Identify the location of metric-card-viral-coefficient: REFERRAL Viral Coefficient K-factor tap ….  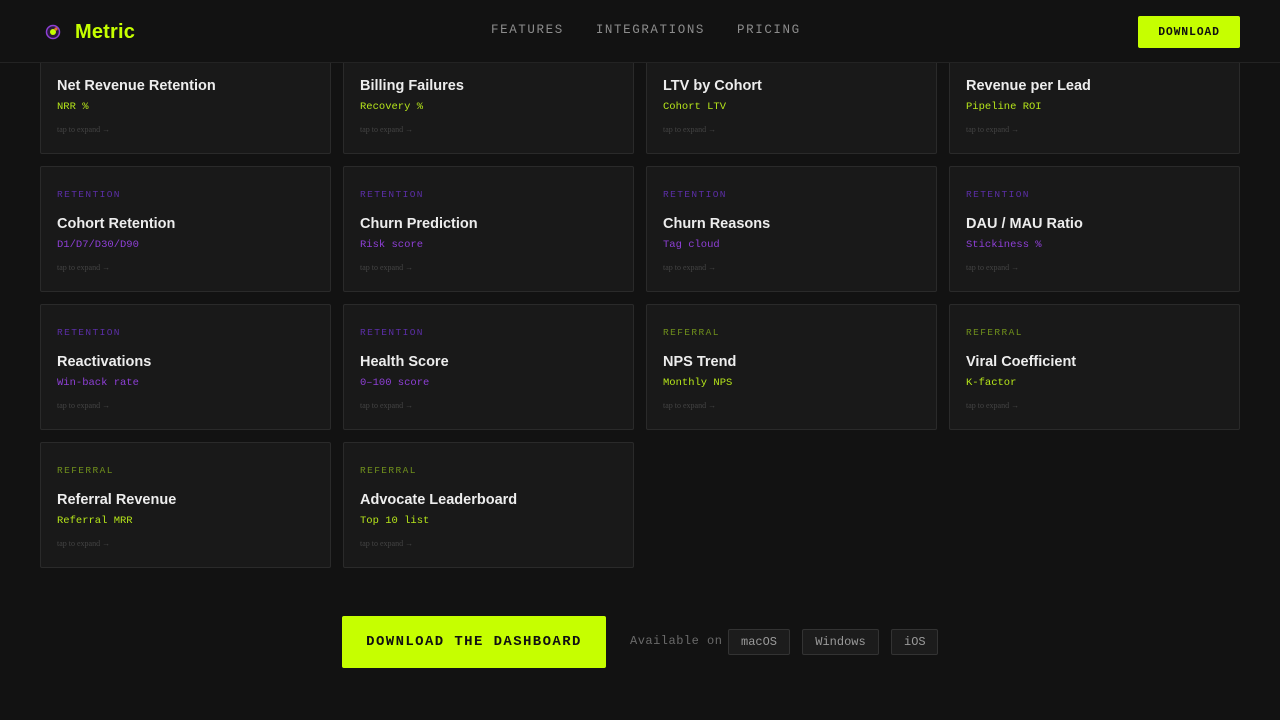
(1094, 367).